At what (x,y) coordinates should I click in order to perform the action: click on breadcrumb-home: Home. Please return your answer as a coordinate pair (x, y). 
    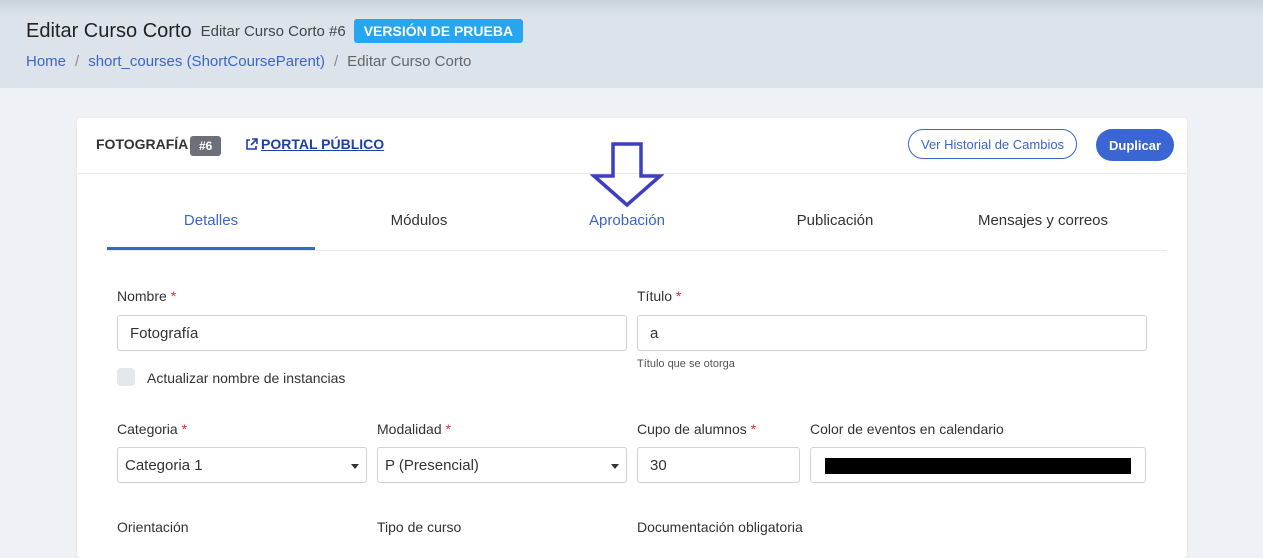
    Looking at the image, I should click on (46, 61).